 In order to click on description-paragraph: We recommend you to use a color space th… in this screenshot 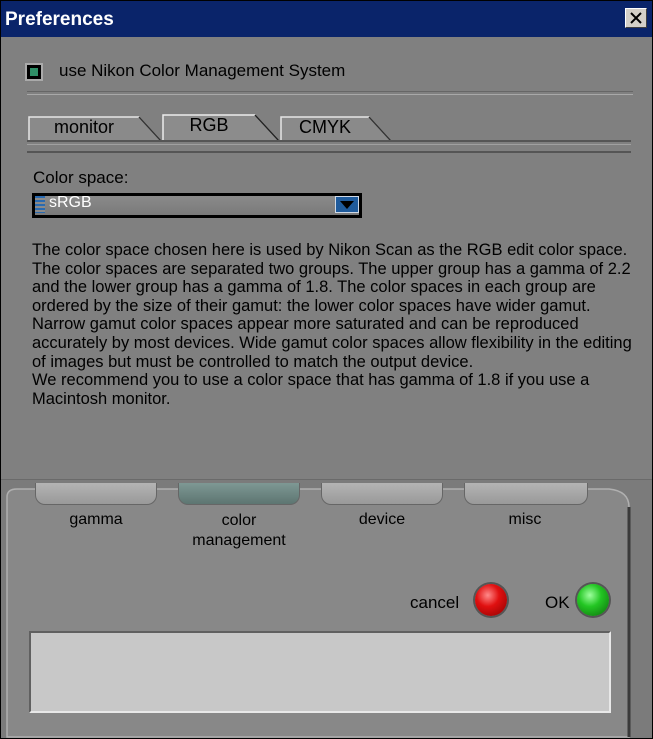, I will do `click(311, 389)`.